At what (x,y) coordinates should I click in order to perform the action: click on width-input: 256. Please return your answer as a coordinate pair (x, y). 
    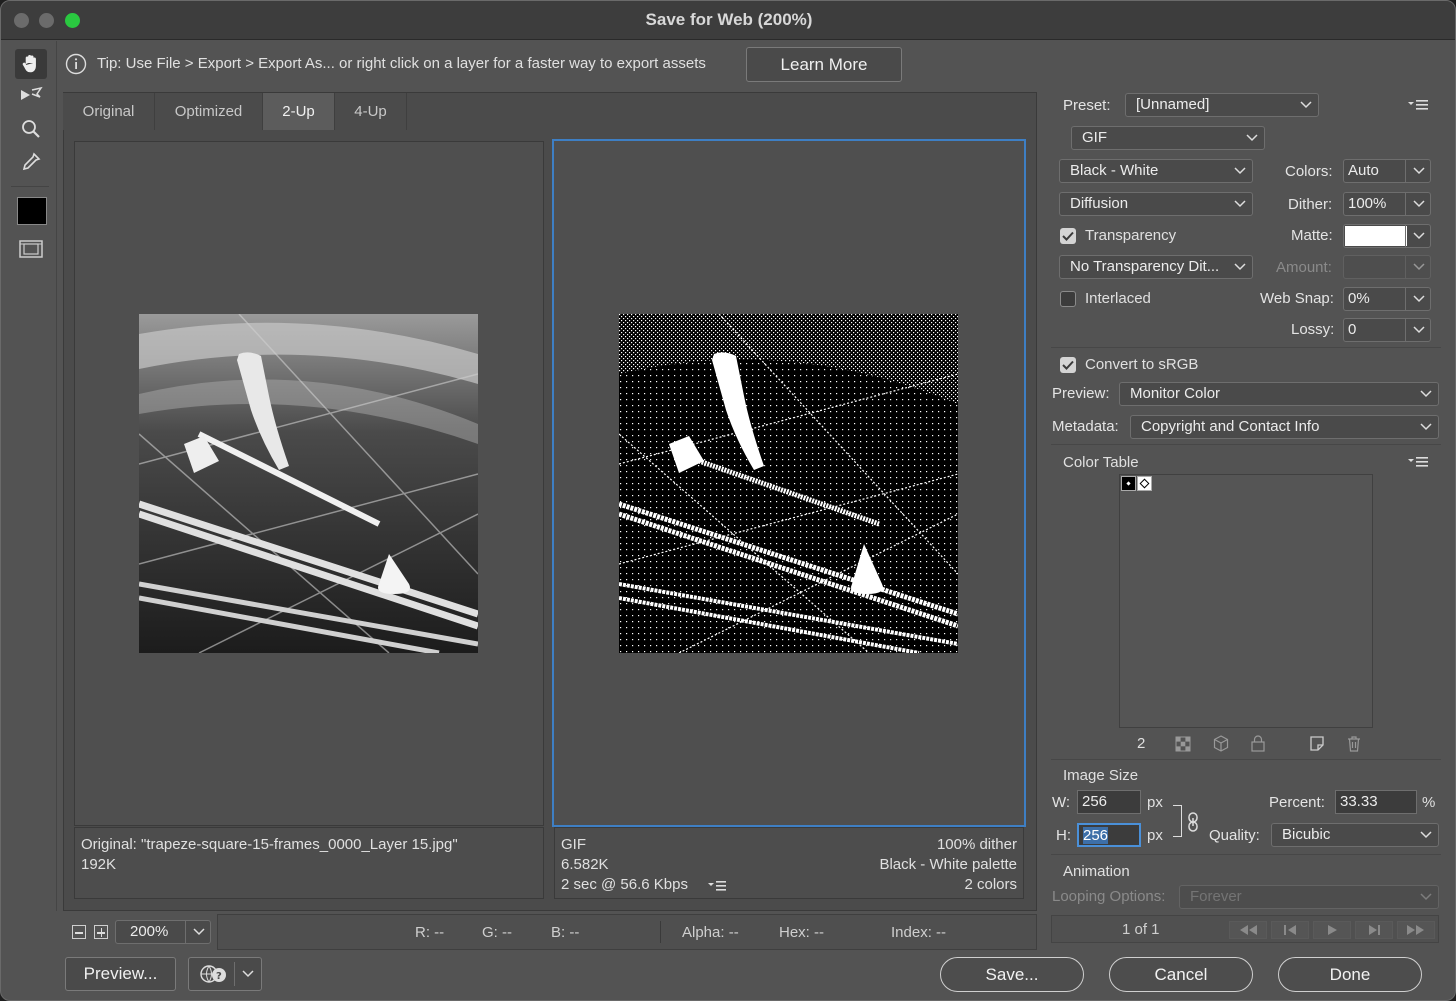
    Looking at the image, I should click on (1109, 802).